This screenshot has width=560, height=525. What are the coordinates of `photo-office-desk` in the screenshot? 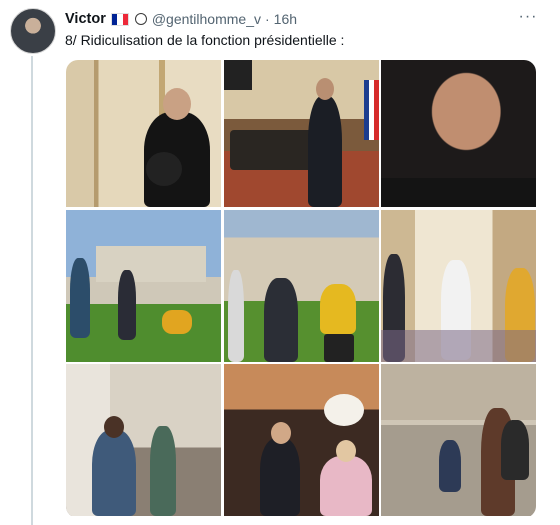 It's located at (301, 133).